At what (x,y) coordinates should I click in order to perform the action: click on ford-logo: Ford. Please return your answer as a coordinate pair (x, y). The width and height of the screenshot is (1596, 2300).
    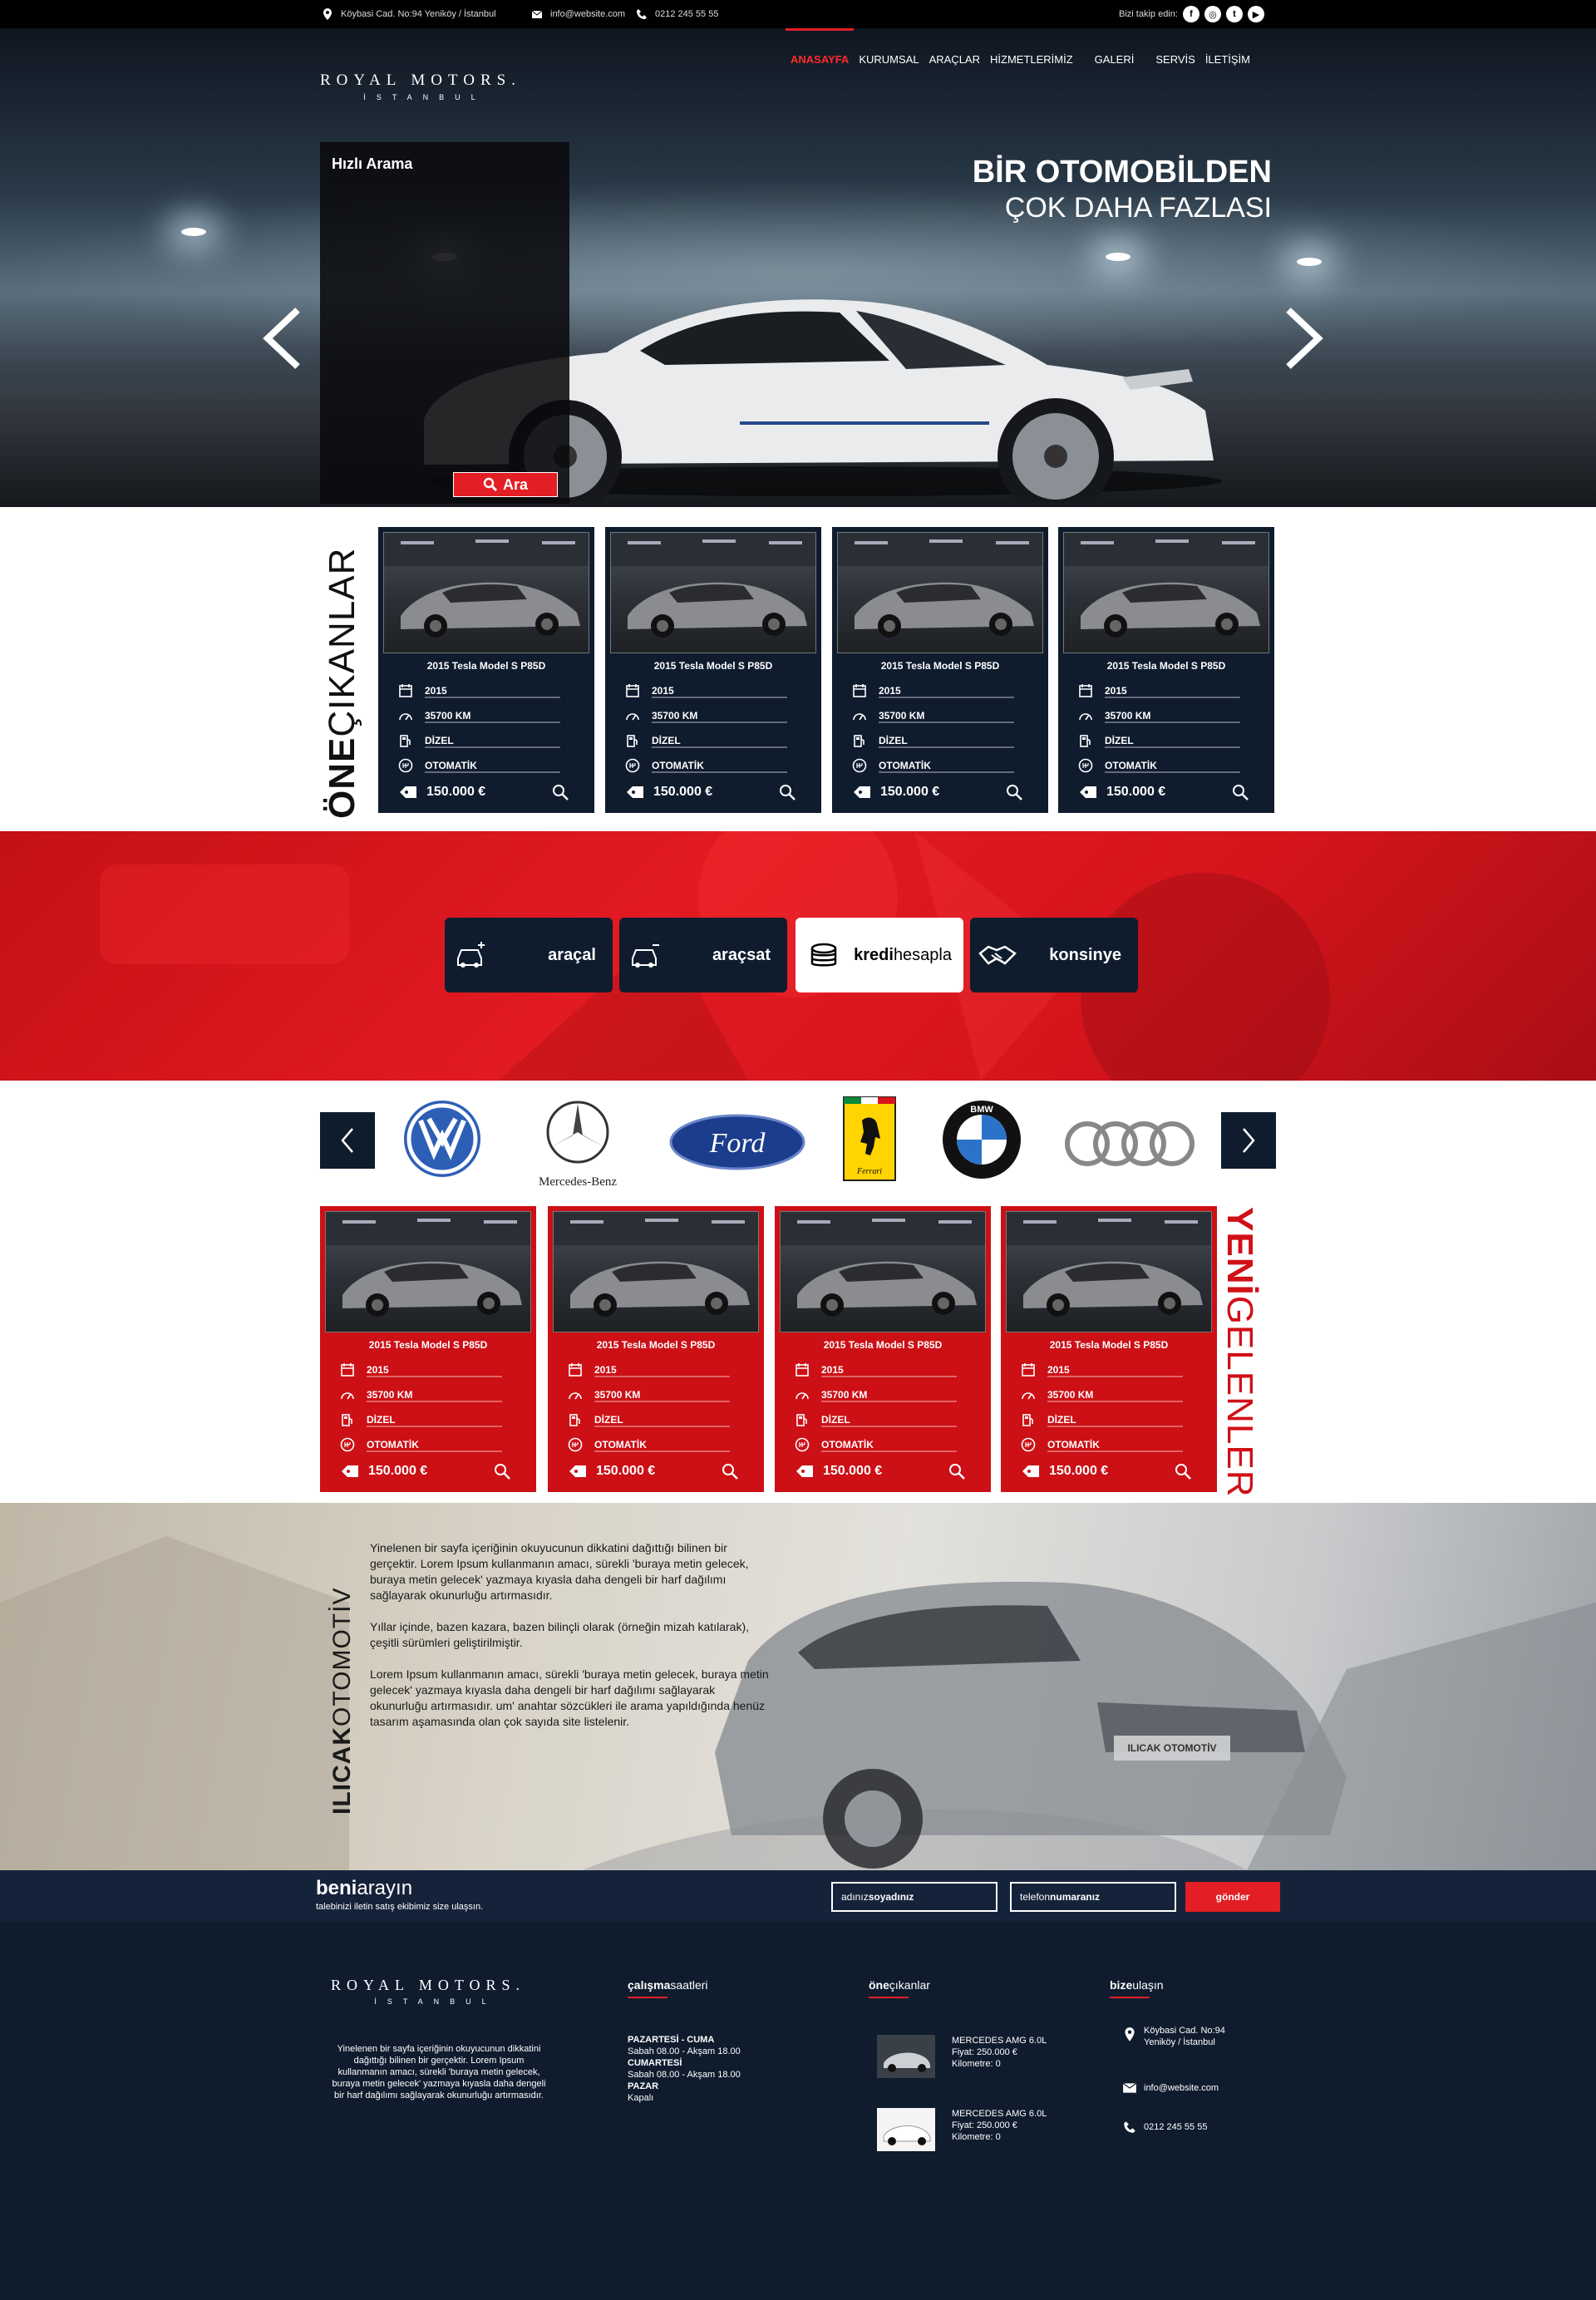
    Looking at the image, I should click on (737, 1142).